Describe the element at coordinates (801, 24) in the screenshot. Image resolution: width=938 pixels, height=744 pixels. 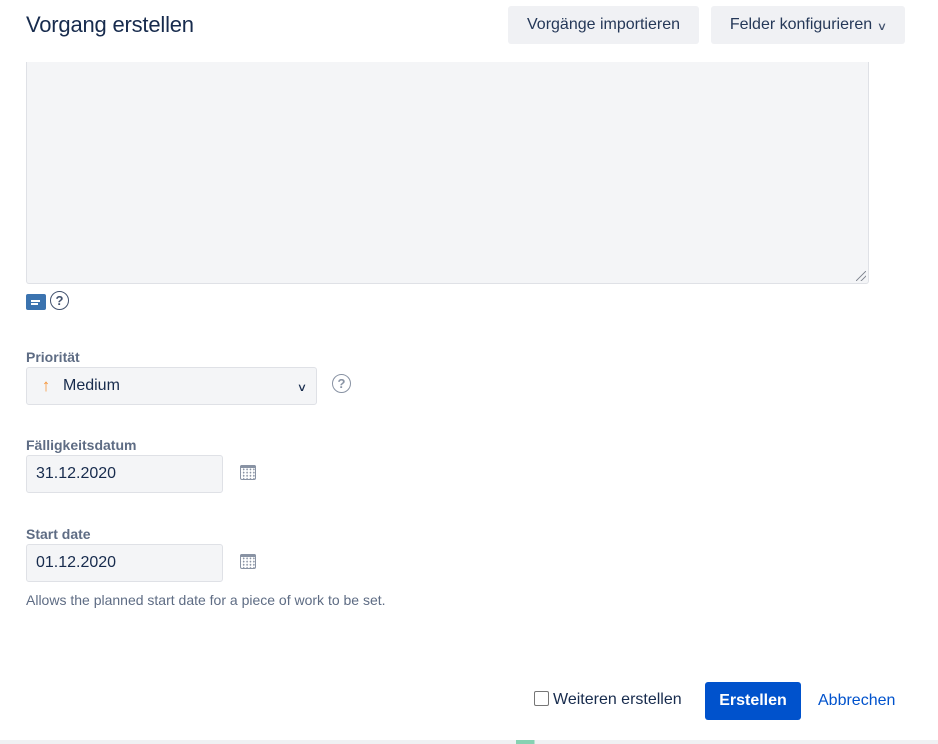
I see `configure-fields-label: Felder konfigurieren` at that location.